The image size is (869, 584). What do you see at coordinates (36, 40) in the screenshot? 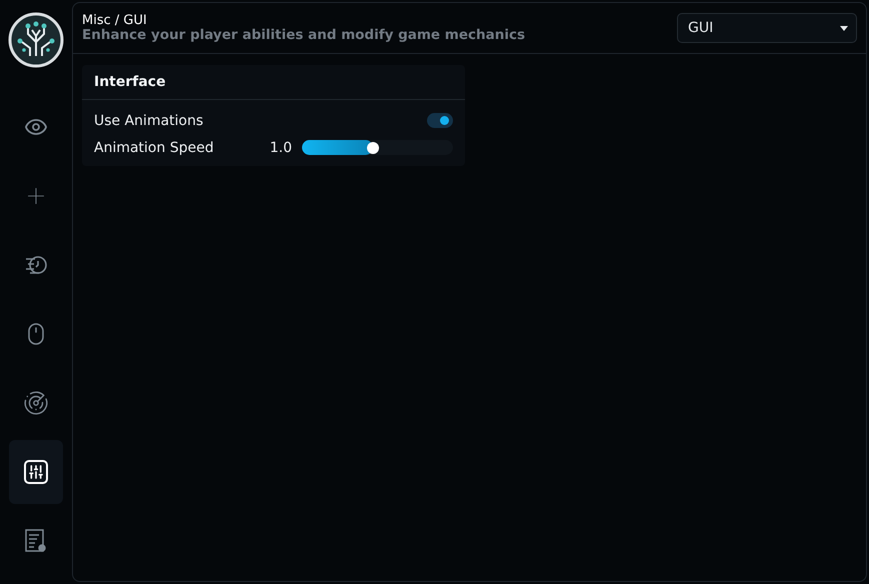
I see `tree-circuit-logo` at bounding box center [36, 40].